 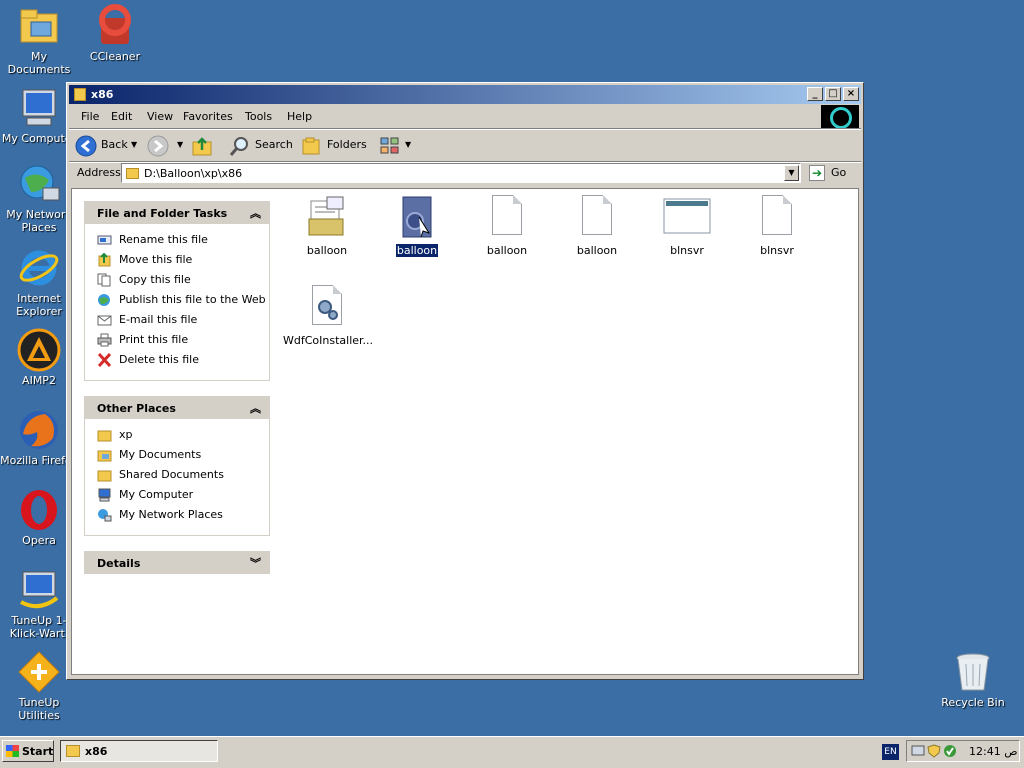 What do you see at coordinates (39, 510) in the screenshot?
I see `opera-icon` at bounding box center [39, 510].